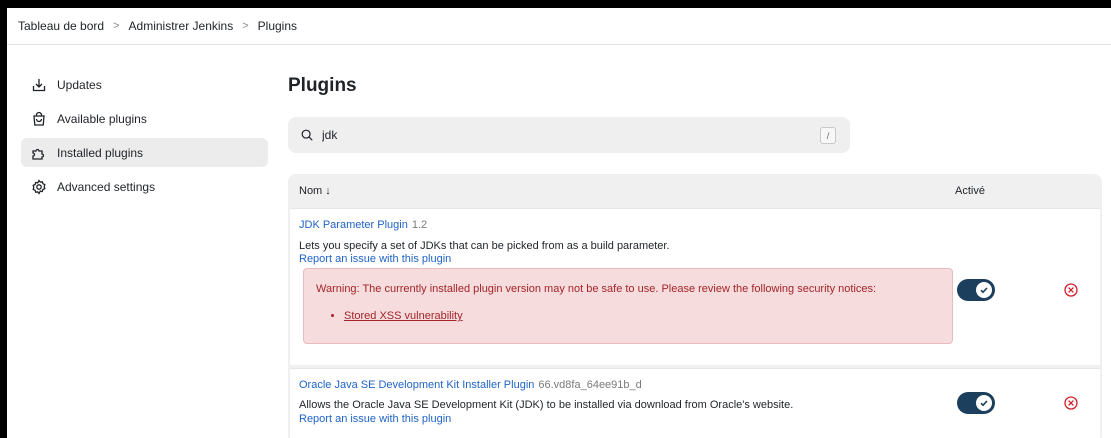 This screenshot has width=1111, height=438. What do you see at coordinates (39, 118) in the screenshot?
I see `shopping-bag-icon` at bounding box center [39, 118].